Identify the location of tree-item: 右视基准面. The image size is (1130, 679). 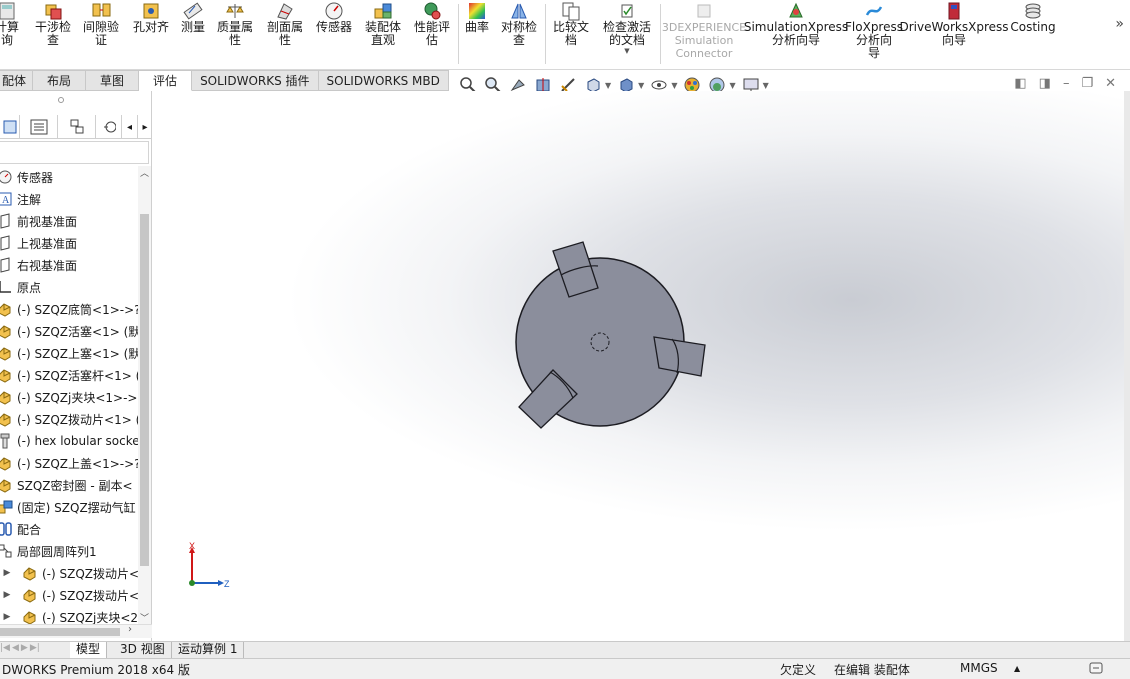
(69, 265).